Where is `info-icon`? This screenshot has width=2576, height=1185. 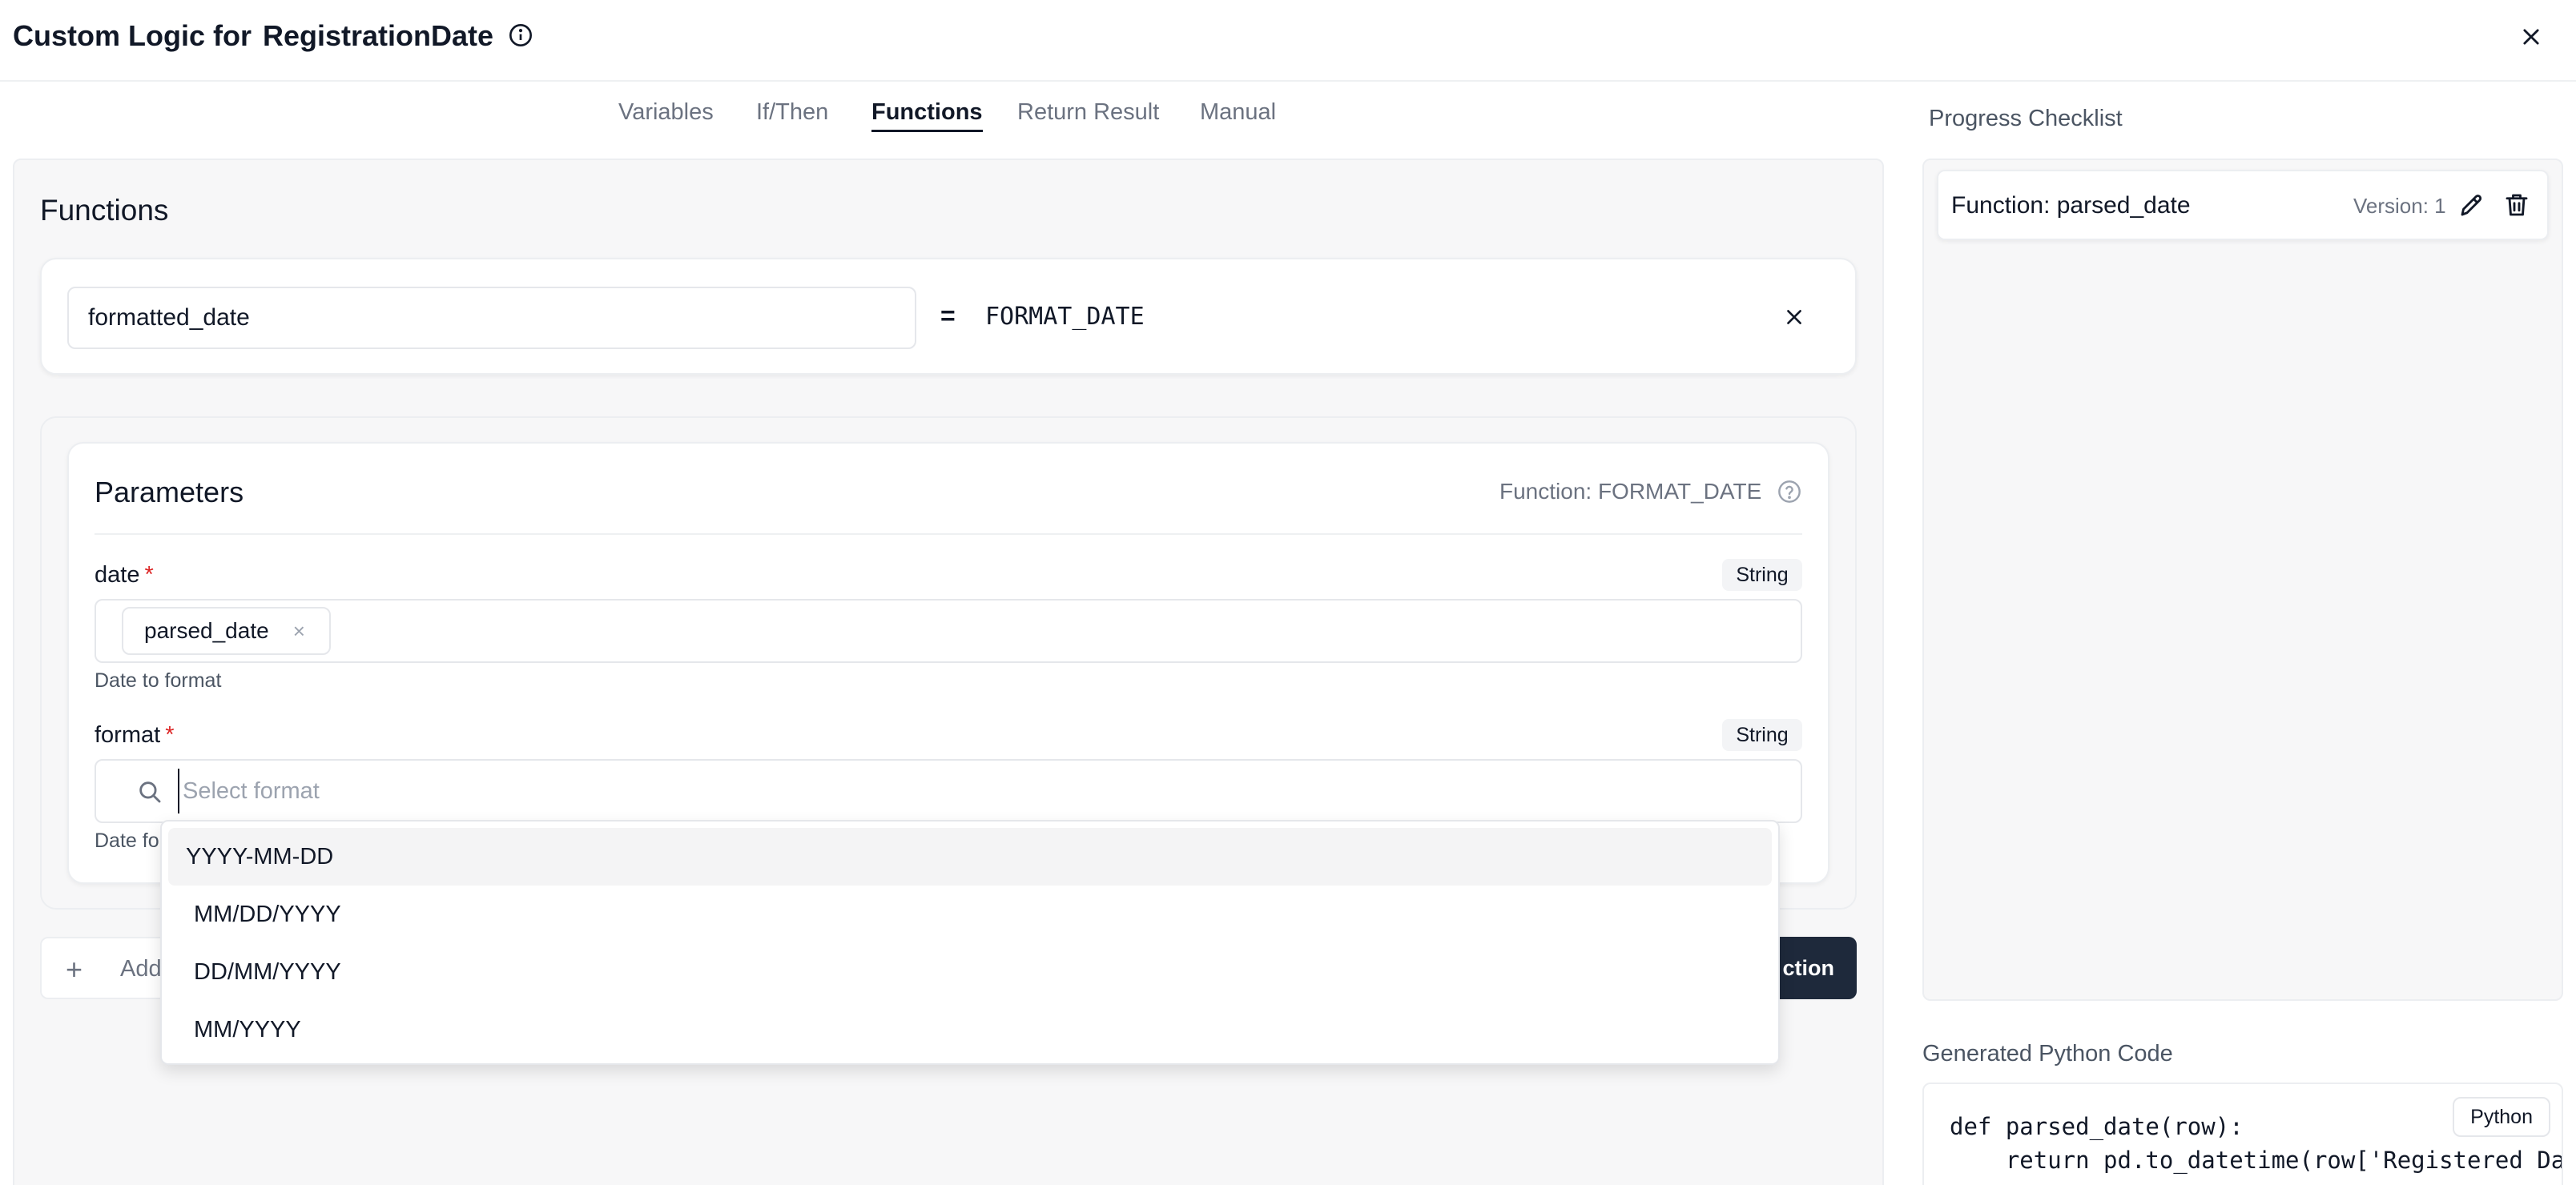 info-icon is located at coordinates (520, 35).